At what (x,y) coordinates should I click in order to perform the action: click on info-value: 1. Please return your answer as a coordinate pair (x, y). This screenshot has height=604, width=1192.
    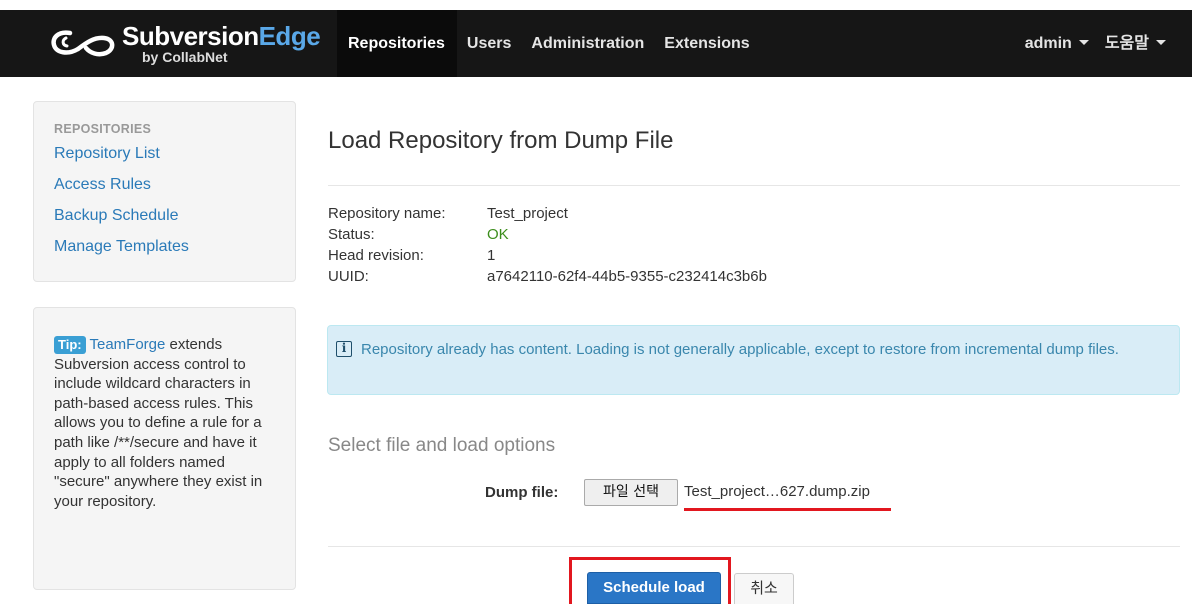
    Looking at the image, I should click on (491, 255).